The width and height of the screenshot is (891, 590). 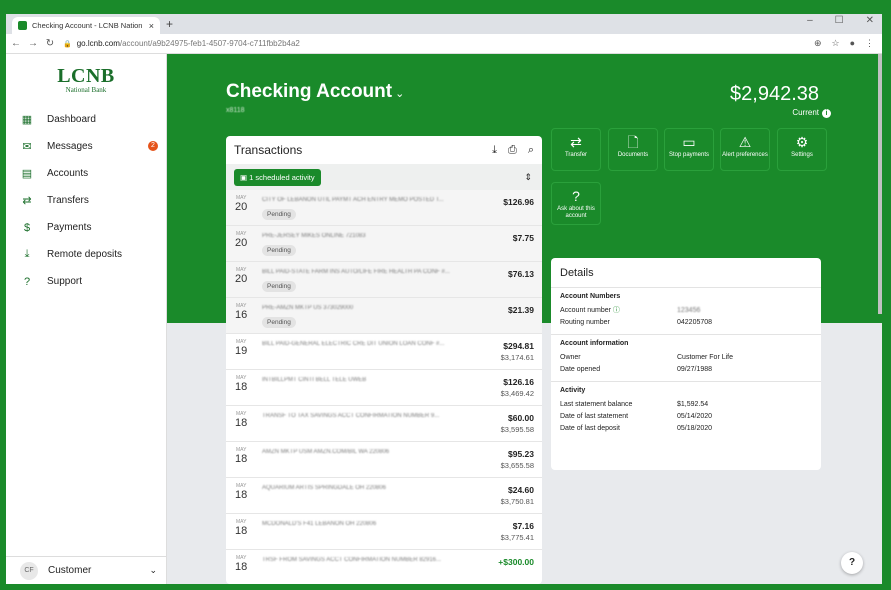 I want to click on info-icon: ⓘ, so click(x=615, y=310).